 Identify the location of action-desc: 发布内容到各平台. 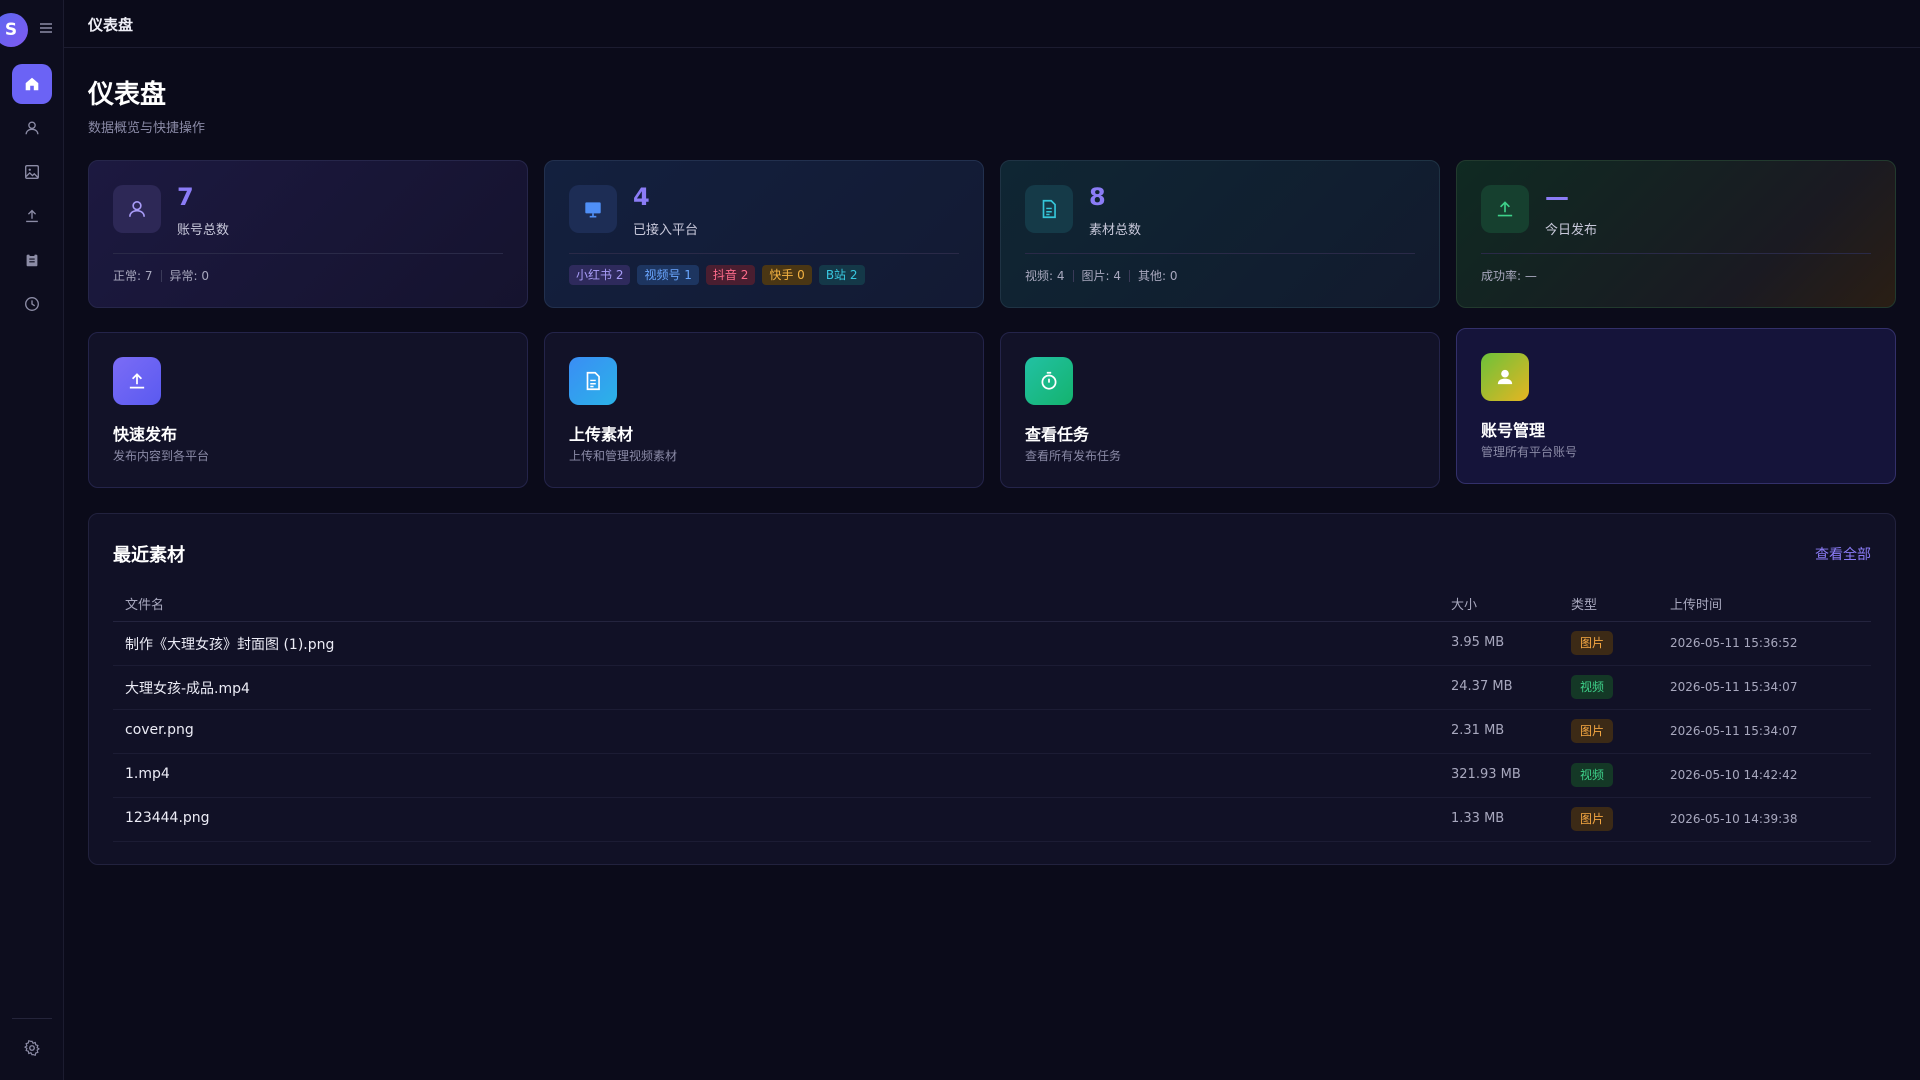
(161, 456).